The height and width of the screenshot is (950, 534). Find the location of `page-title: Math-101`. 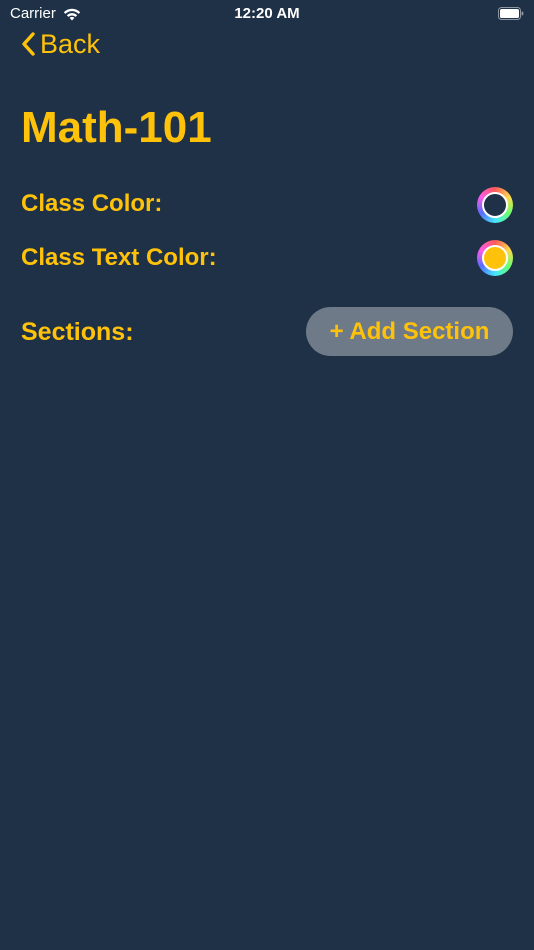

page-title: Math-101 is located at coordinates (116, 127).